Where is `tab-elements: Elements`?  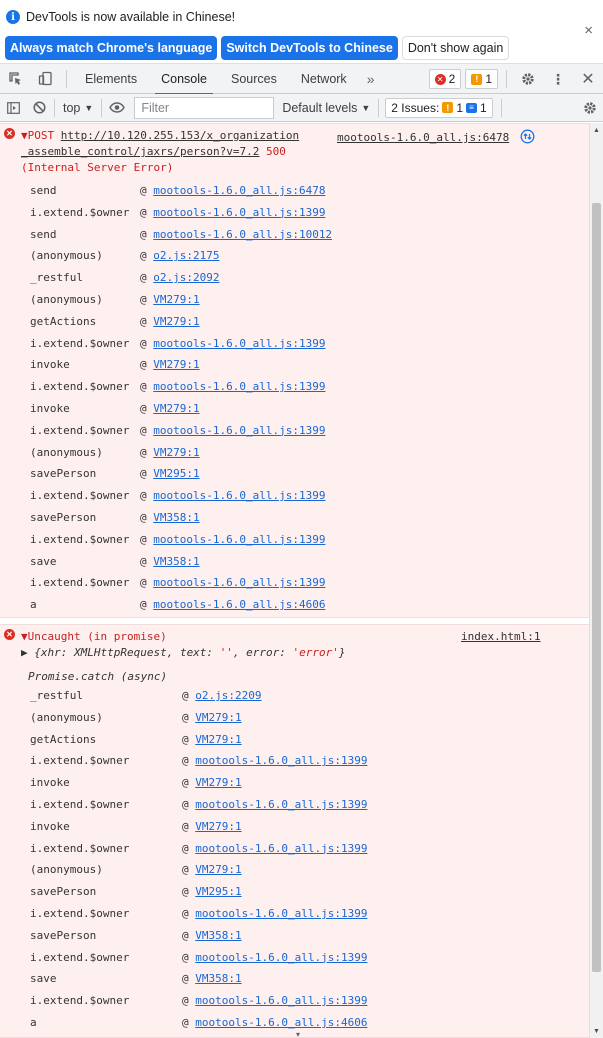 tab-elements: Elements is located at coordinates (111, 79).